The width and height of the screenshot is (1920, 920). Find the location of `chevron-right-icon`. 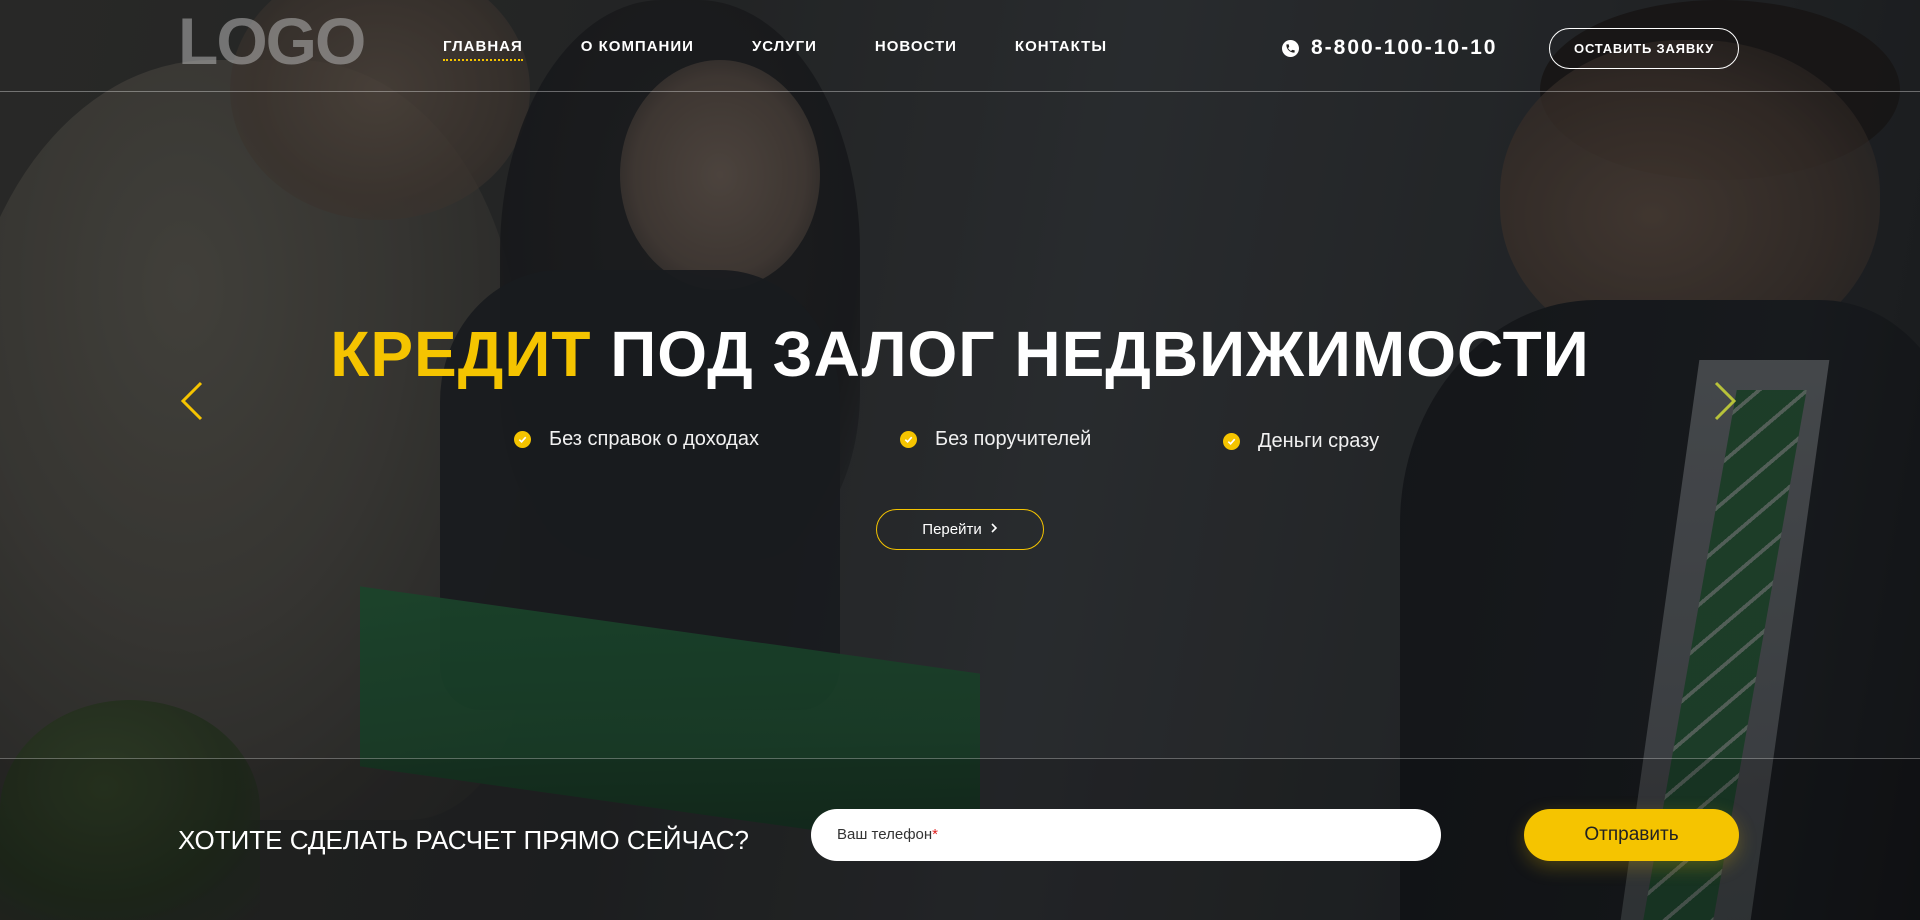

chevron-right-icon is located at coordinates (994, 529).